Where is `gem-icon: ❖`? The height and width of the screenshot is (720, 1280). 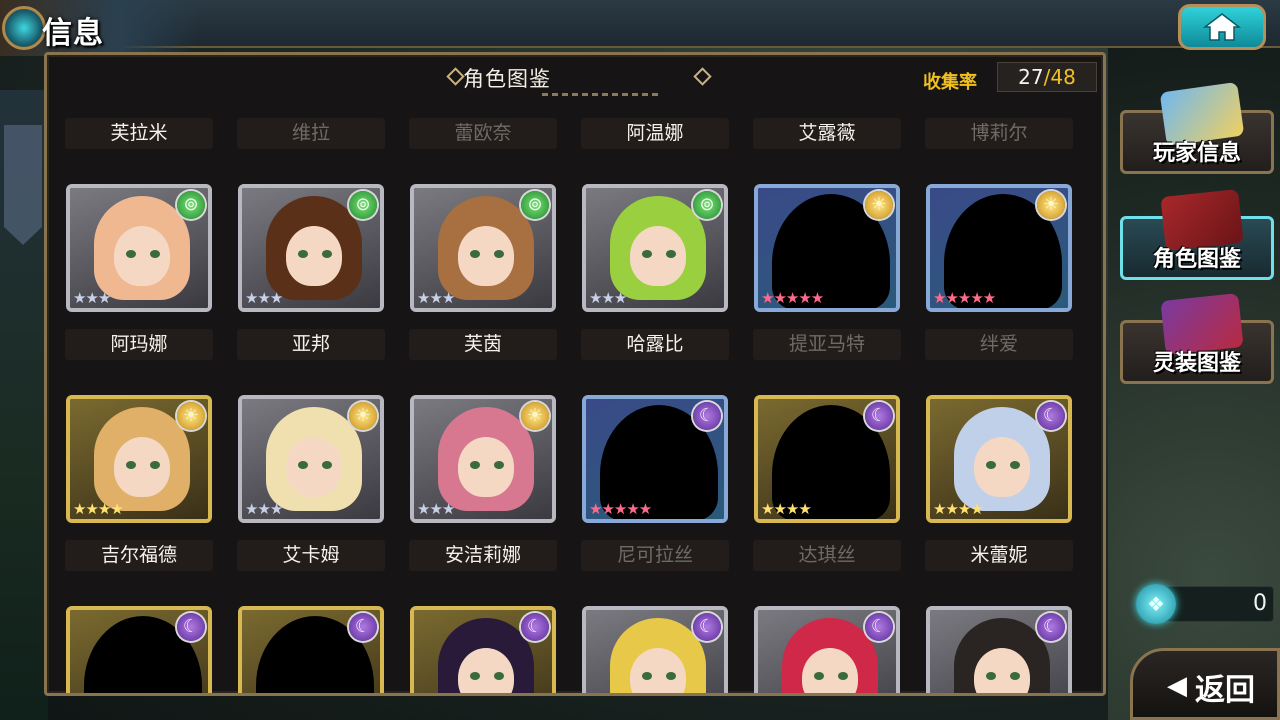
gem-icon: ❖ is located at coordinates (1156, 604).